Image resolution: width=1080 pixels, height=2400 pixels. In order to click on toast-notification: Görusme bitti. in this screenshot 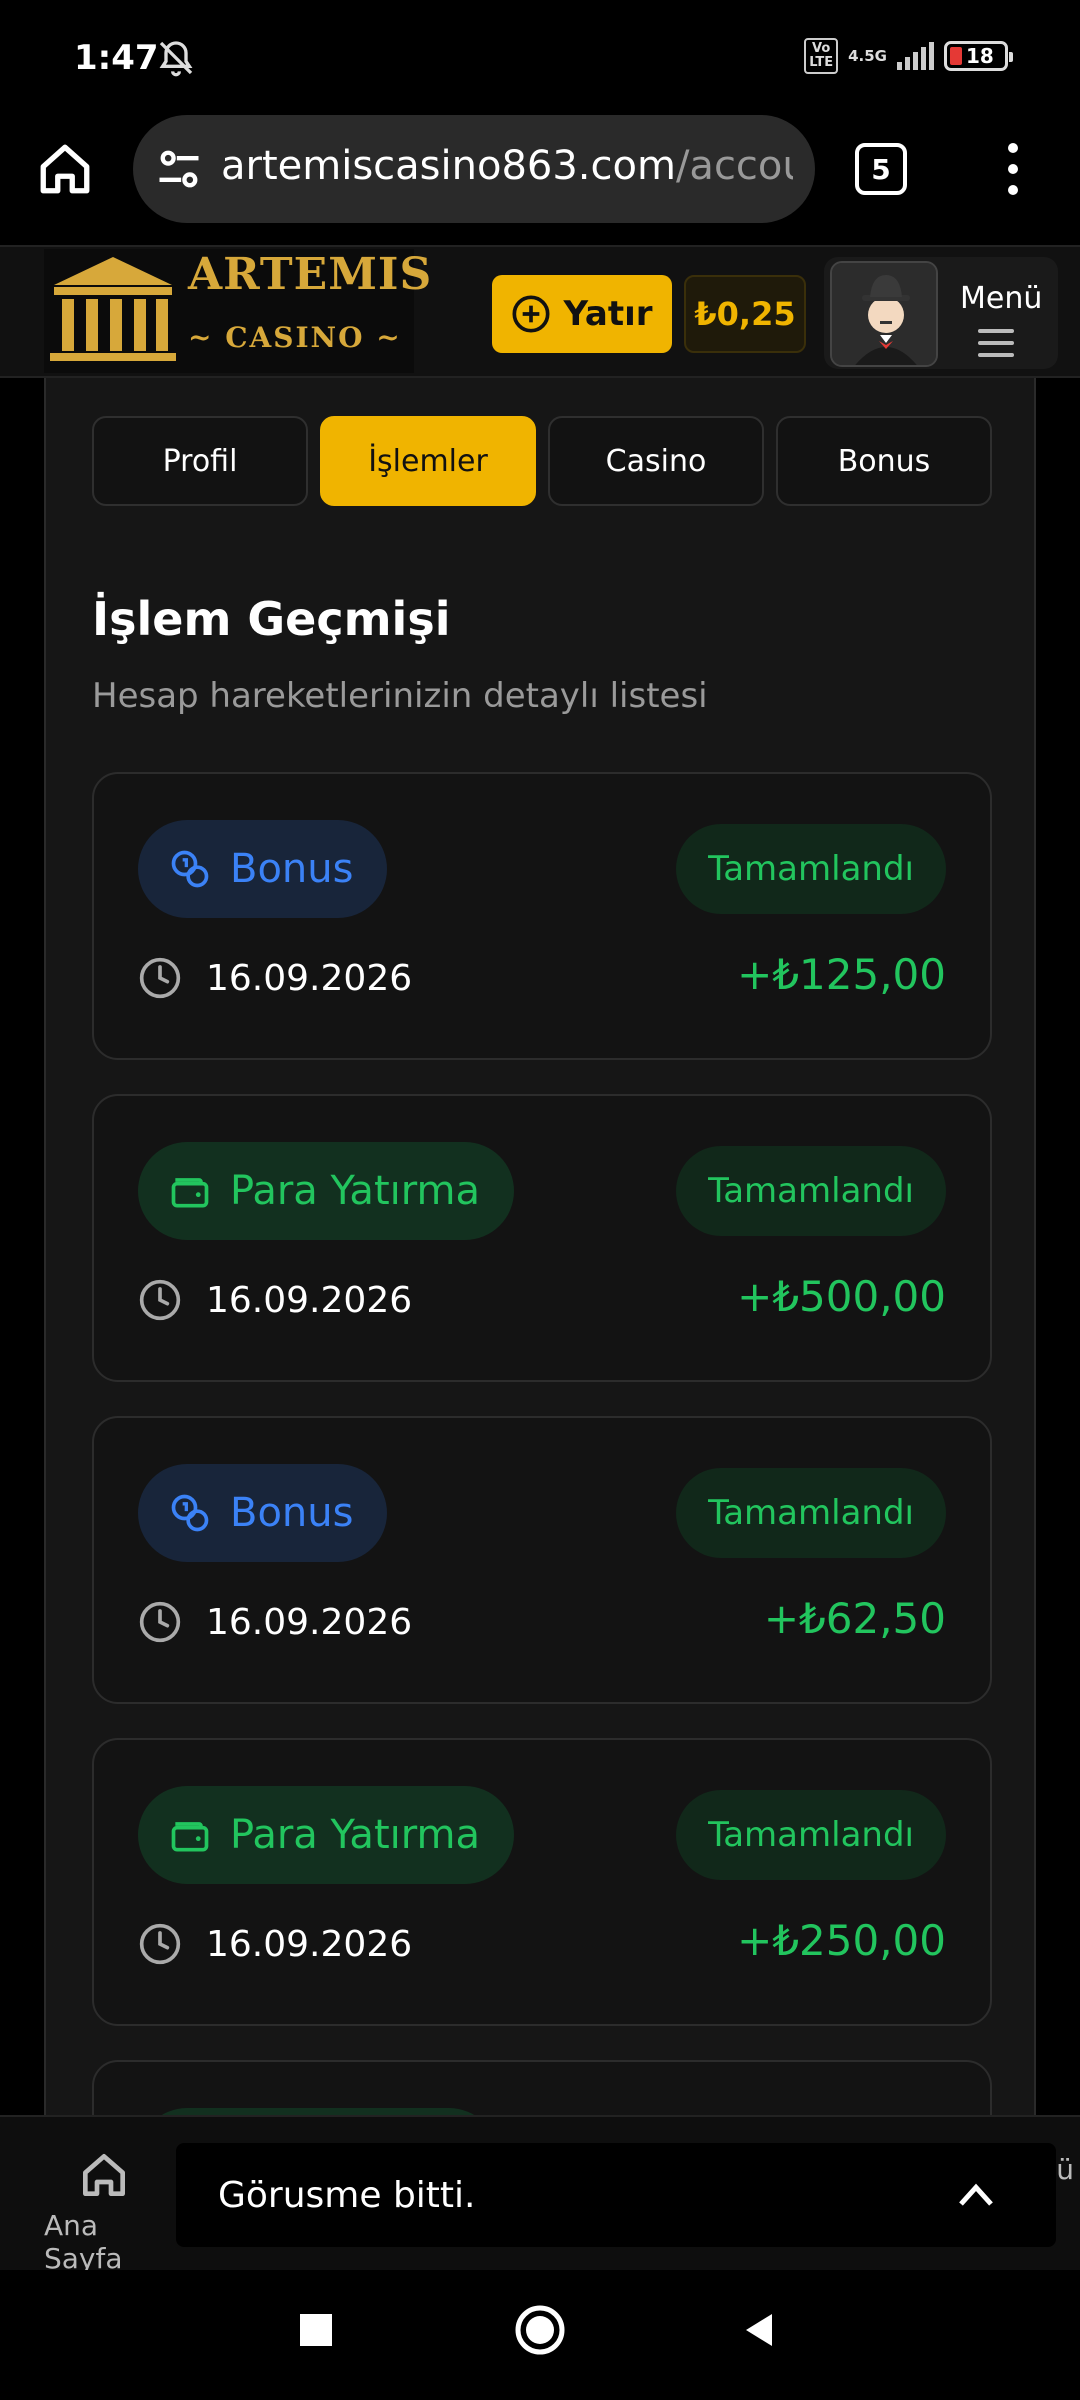, I will do `click(616, 2195)`.